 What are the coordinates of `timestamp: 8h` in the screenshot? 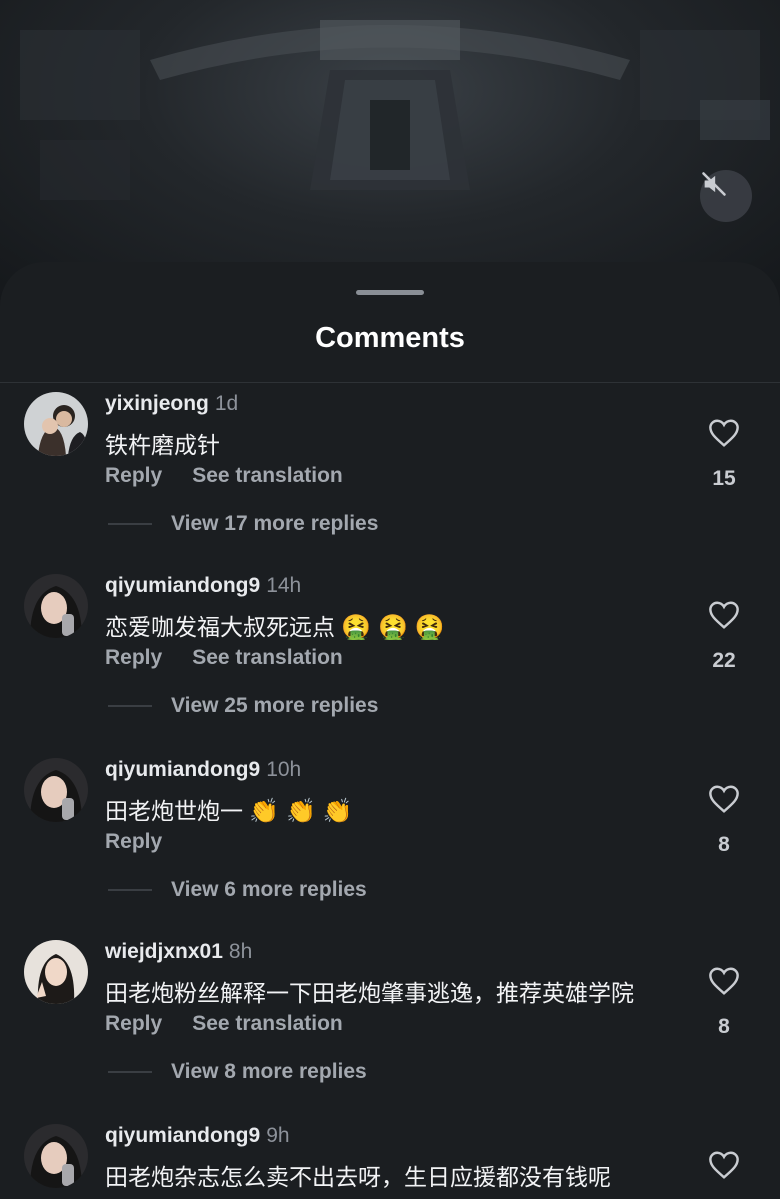 It's located at (240, 951).